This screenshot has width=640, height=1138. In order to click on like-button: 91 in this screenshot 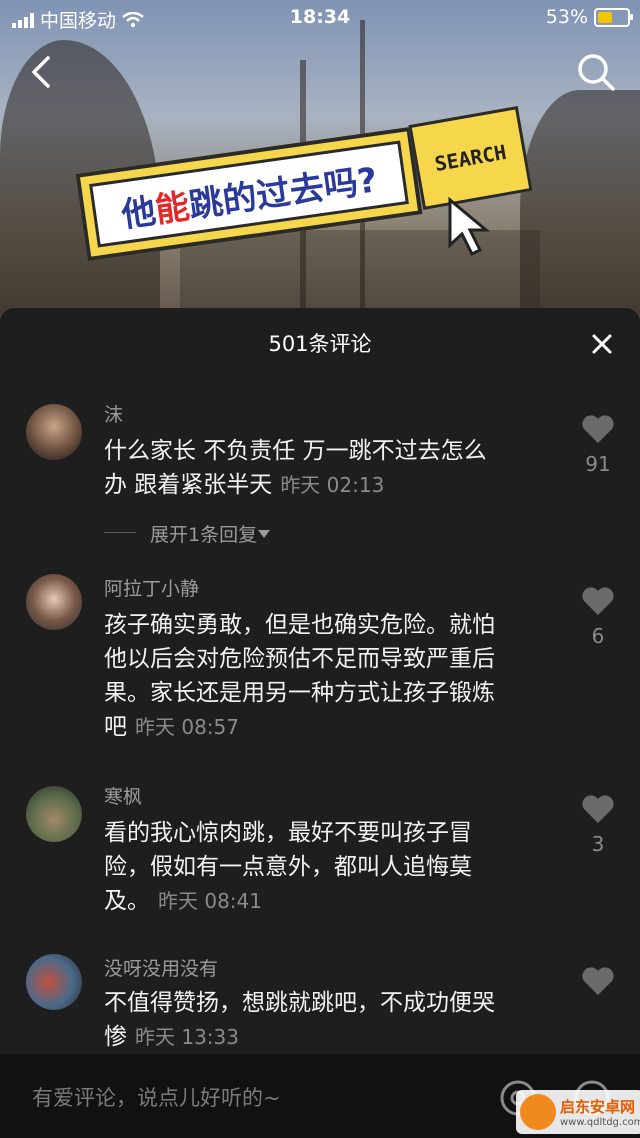, I will do `click(598, 445)`.